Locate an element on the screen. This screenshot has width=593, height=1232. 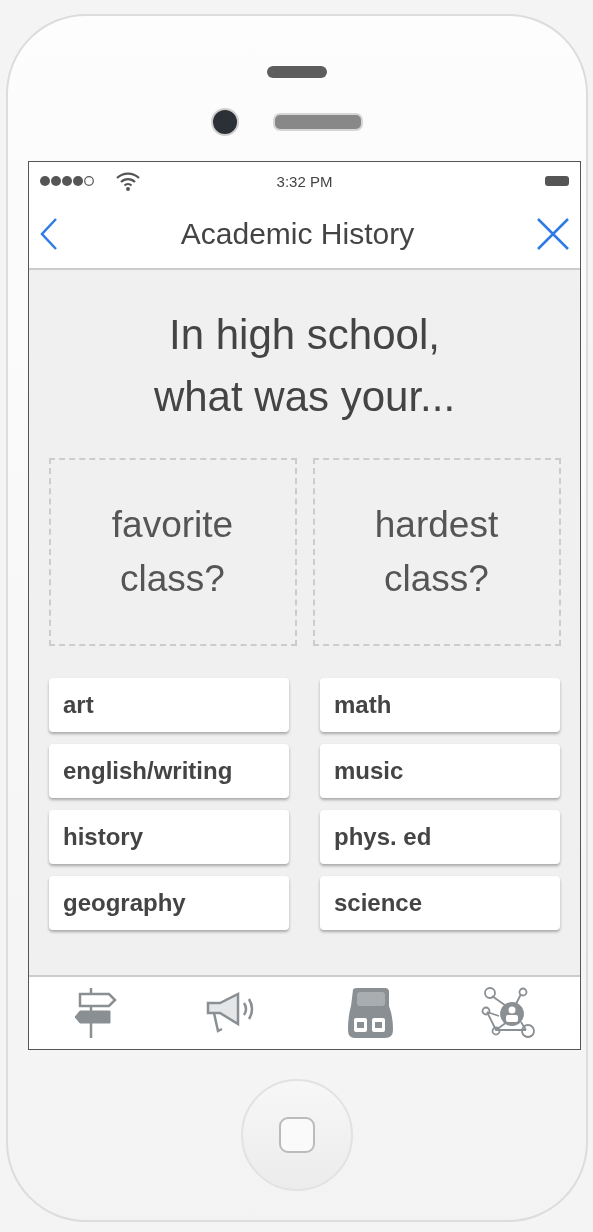
screen-title: Academic History is located at coordinates (297, 234).